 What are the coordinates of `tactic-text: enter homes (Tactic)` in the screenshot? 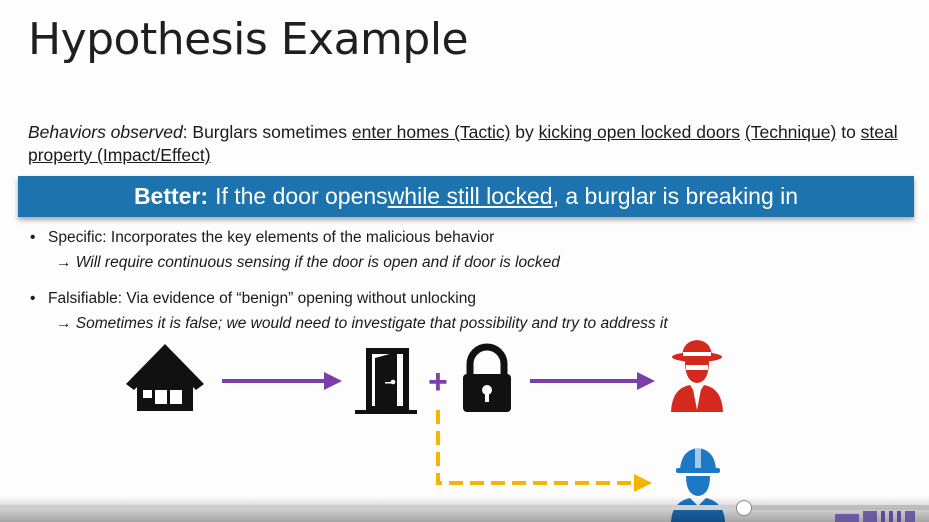 It's located at (431, 132).